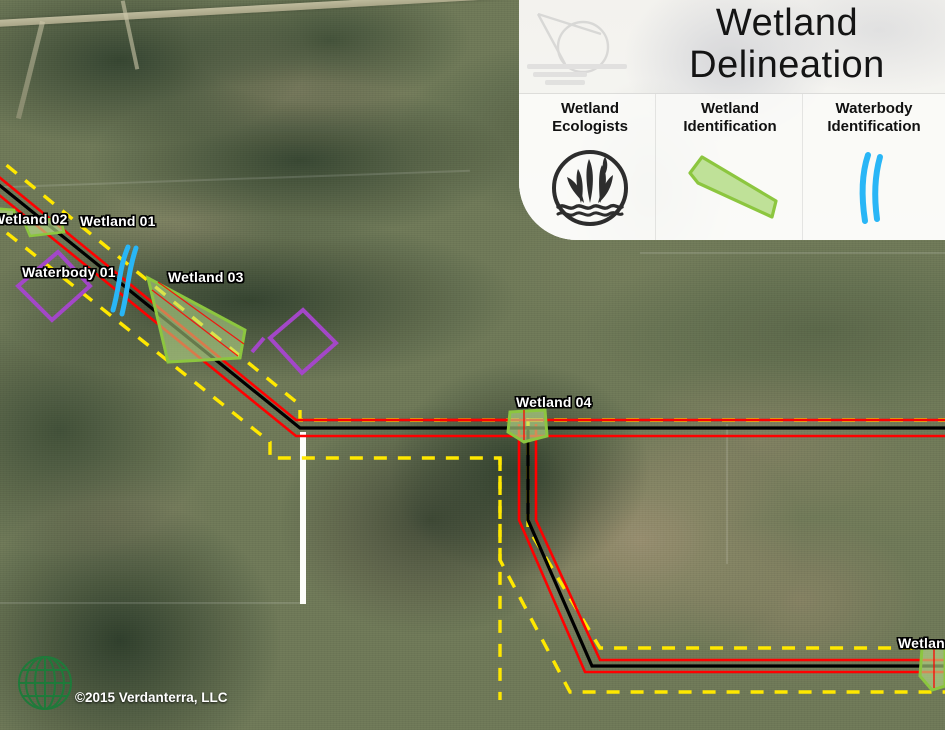 The image size is (945, 730). I want to click on panel-horizontal-divider, so click(732, 93).